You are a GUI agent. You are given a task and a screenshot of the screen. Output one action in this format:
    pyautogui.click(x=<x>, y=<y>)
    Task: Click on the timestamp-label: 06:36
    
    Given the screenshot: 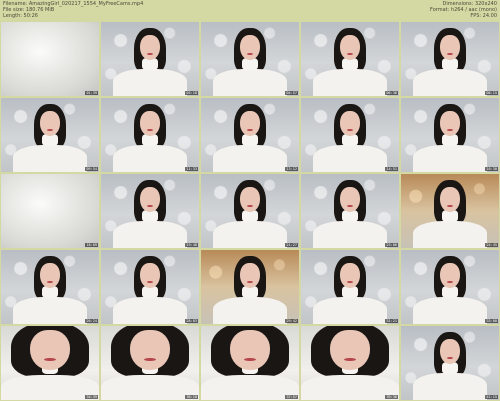 What is the action you would take?
    pyautogui.click(x=391, y=92)
    